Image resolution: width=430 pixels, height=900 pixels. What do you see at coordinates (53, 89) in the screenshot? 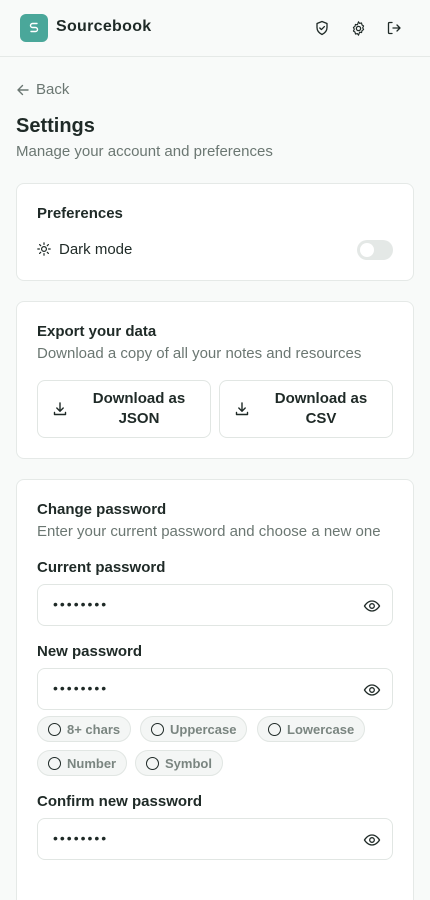
I see `back-label: Back` at bounding box center [53, 89].